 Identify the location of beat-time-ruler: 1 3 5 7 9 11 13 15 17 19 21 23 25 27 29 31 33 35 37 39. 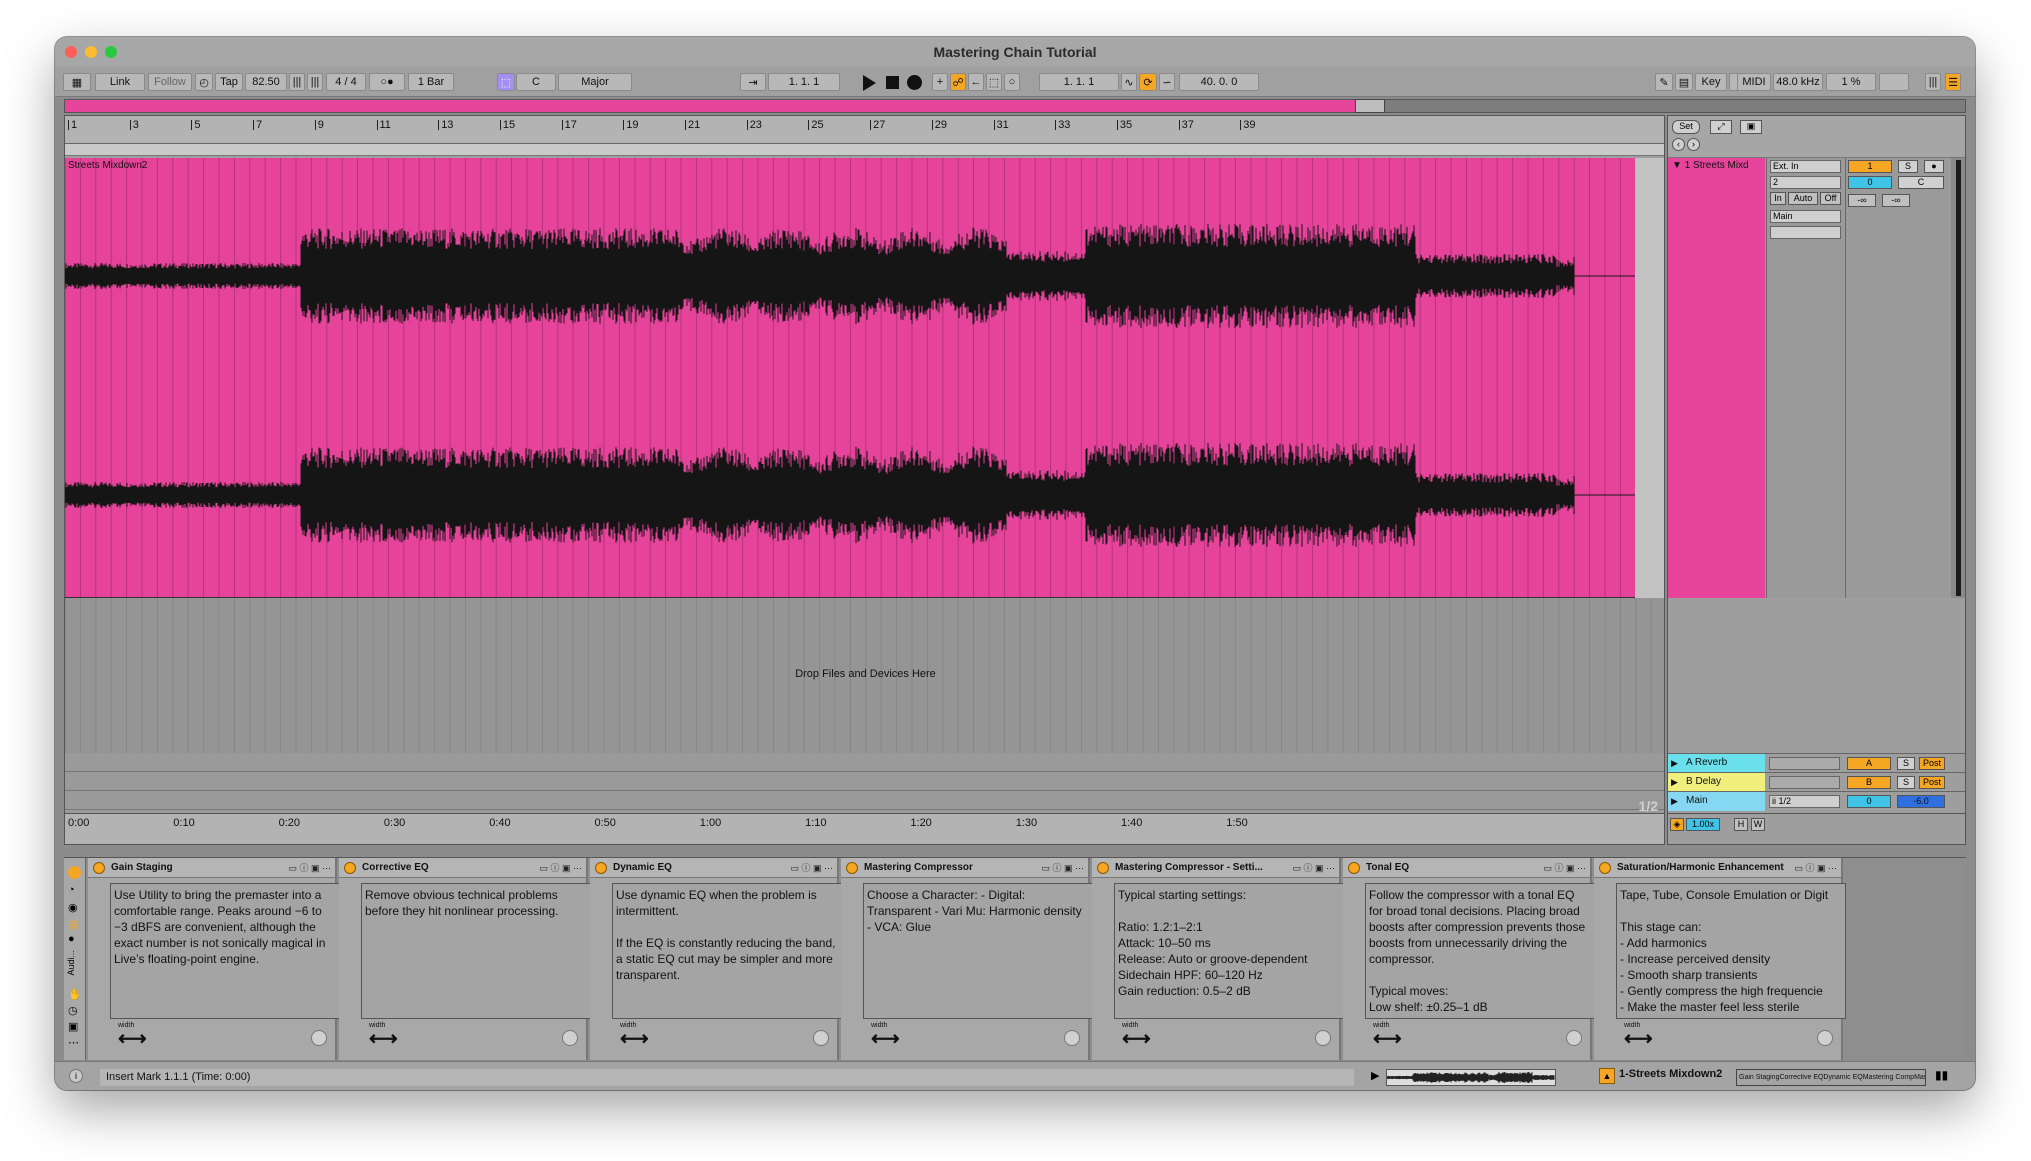
(864, 130).